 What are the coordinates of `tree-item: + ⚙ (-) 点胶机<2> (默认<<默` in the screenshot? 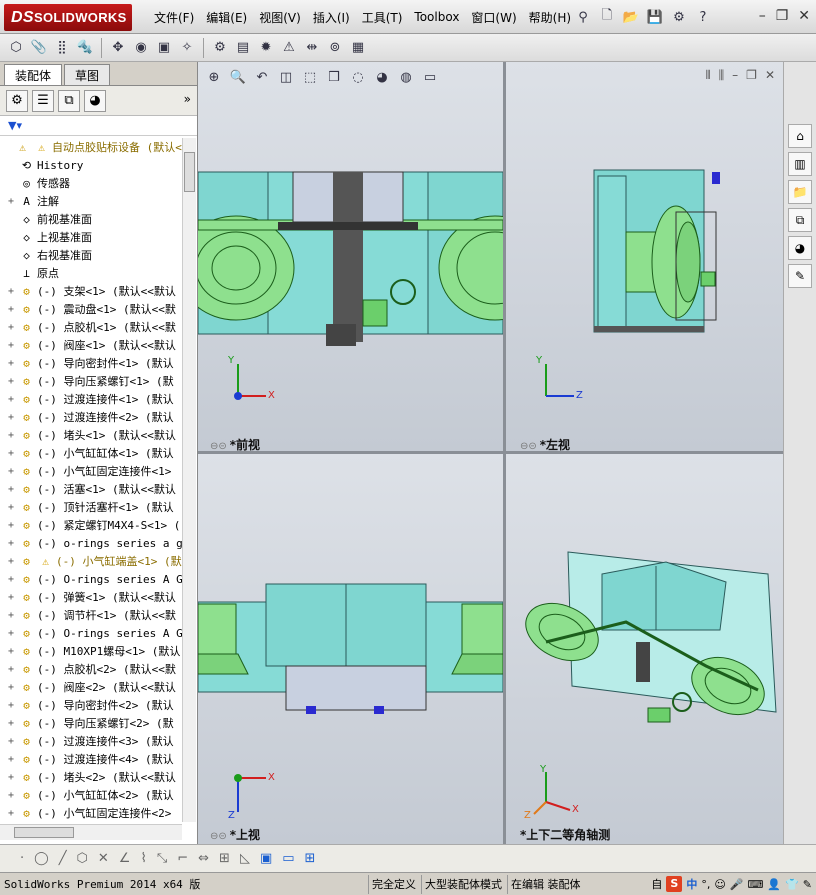 It's located at (91, 669).